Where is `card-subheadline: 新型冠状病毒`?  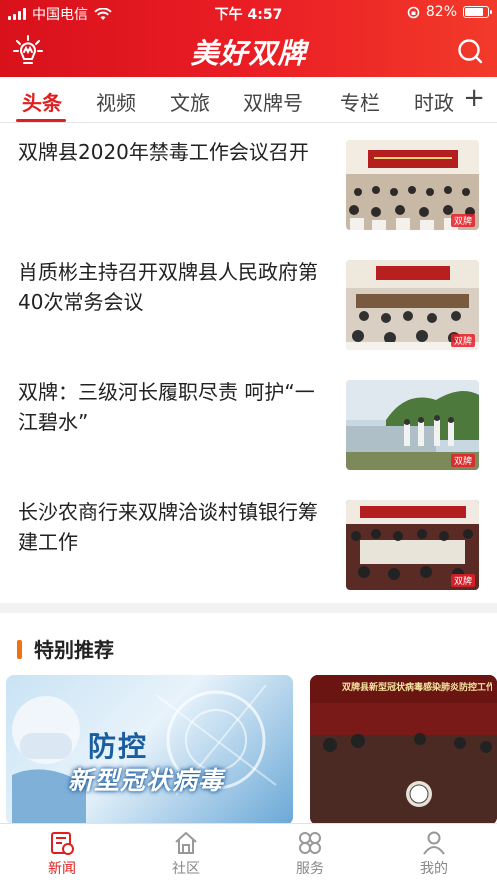 card-subheadline: 新型冠状病毒 is located at coordinates (146, 780).